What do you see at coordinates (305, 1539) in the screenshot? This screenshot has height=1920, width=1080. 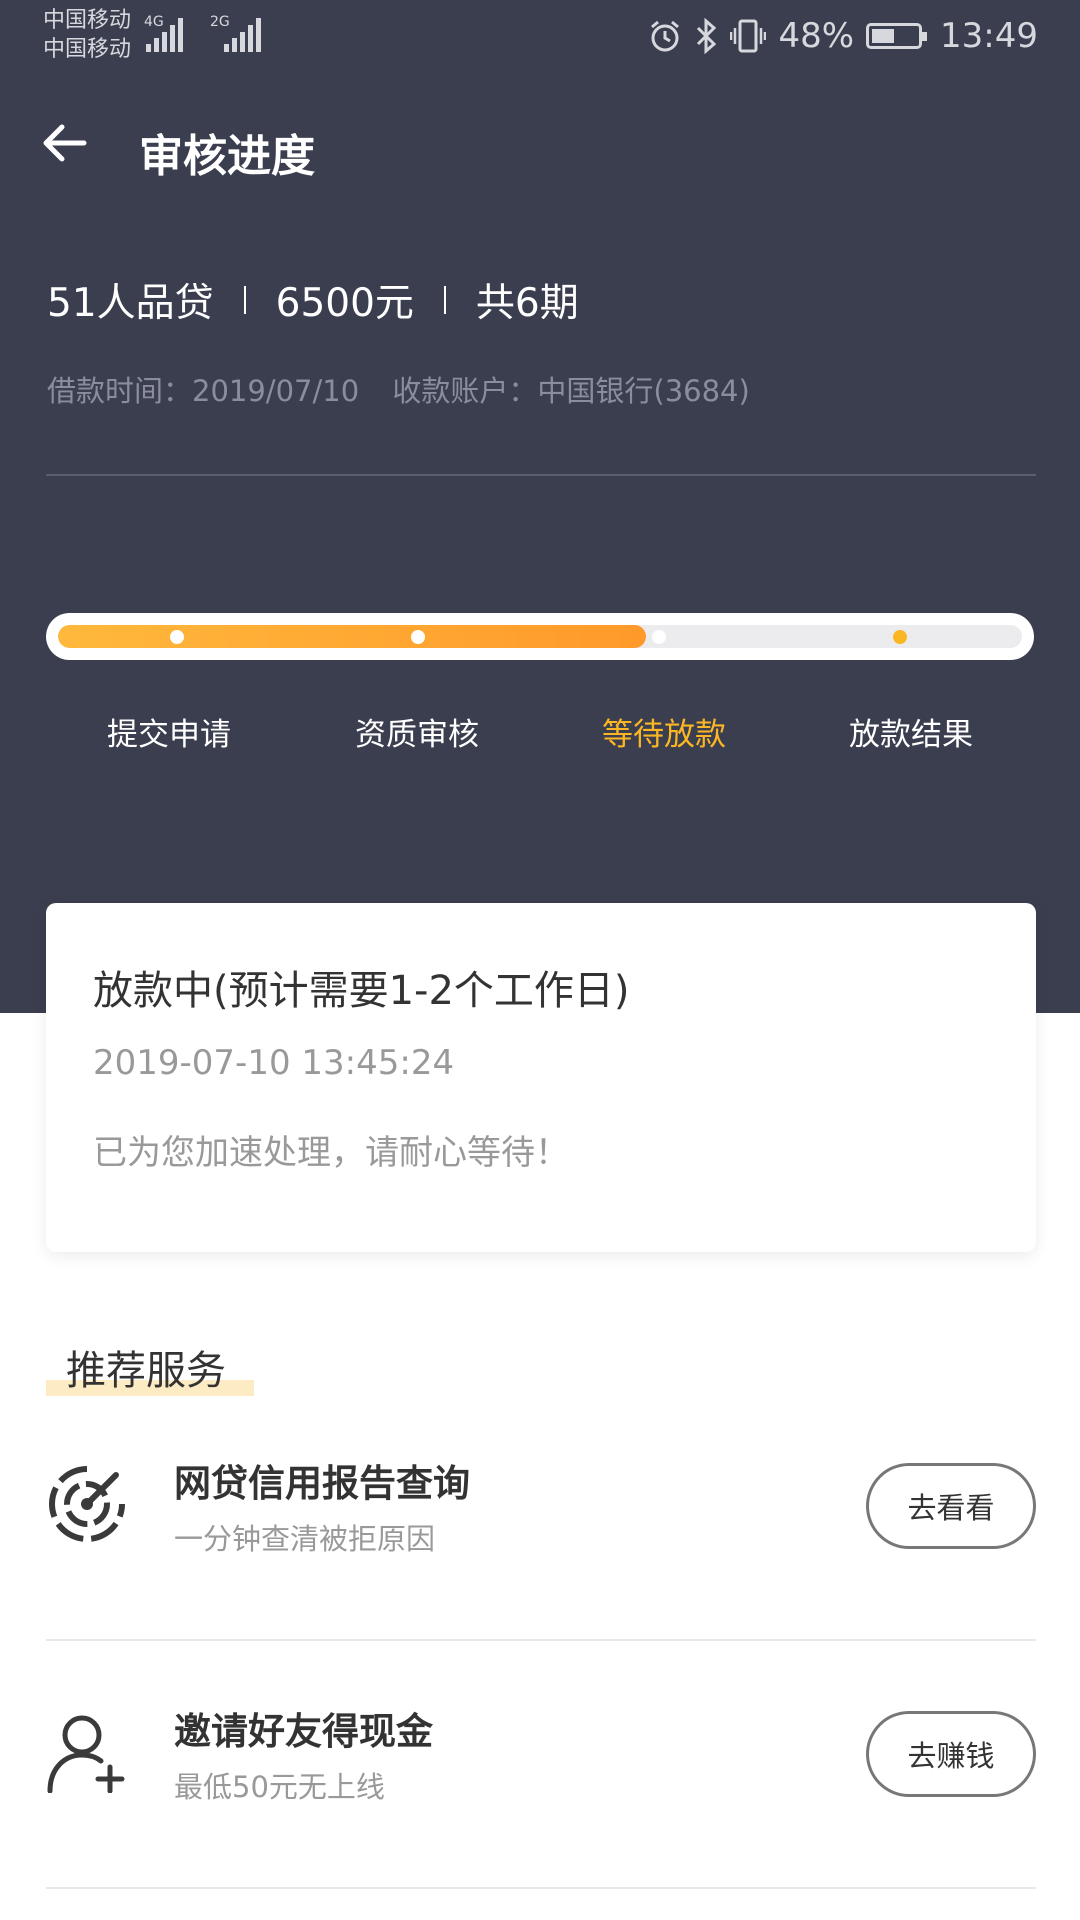 I see `service-desc: 一分钟查清被拒原因` at bounding box center [305, 1539].